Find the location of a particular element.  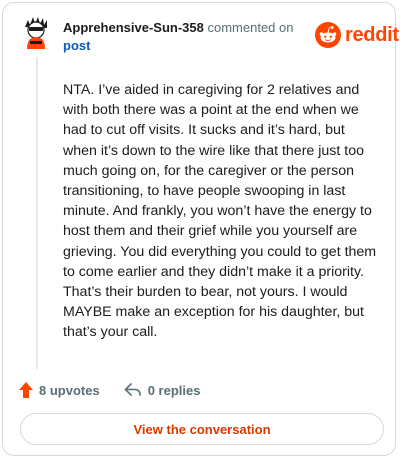

comment-actions: 8 upvotes 0 replies is located at coordinates (109, 390).